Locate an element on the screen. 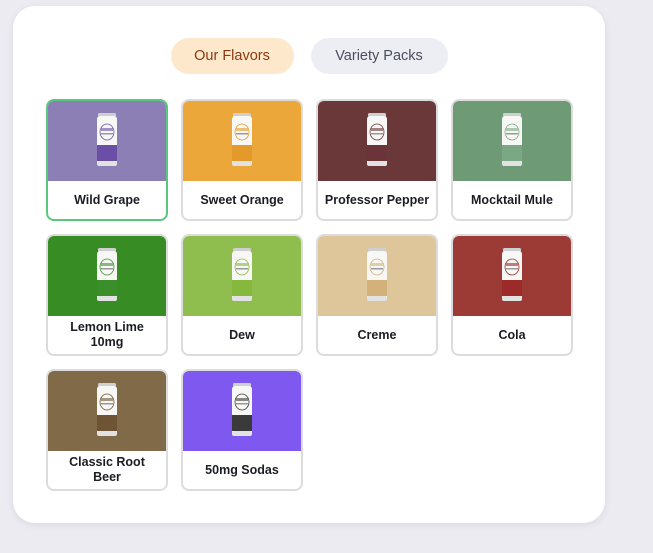 This screenshot has height=553, width=653. tab-variety-packs: Variety Packs is located at coordinates (379, 56).